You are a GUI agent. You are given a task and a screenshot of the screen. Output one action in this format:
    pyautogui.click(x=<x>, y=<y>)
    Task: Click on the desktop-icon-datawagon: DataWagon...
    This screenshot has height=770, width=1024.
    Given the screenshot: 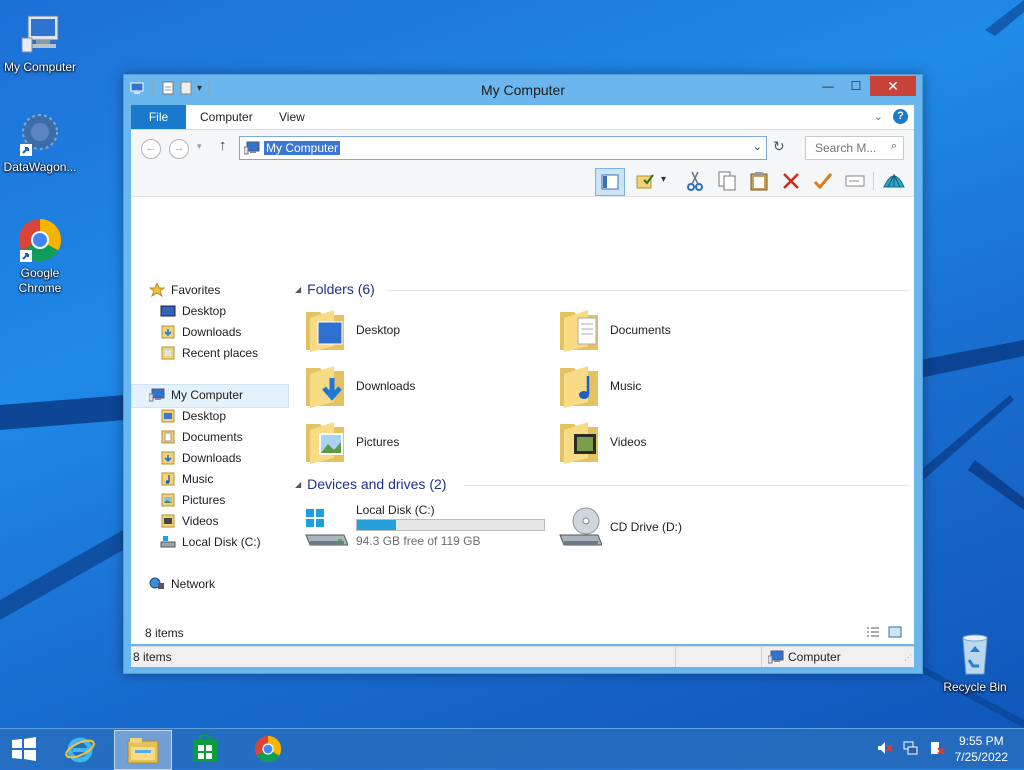 What is the action you would take?
    pyautogui.click(x=40, y=142)
    